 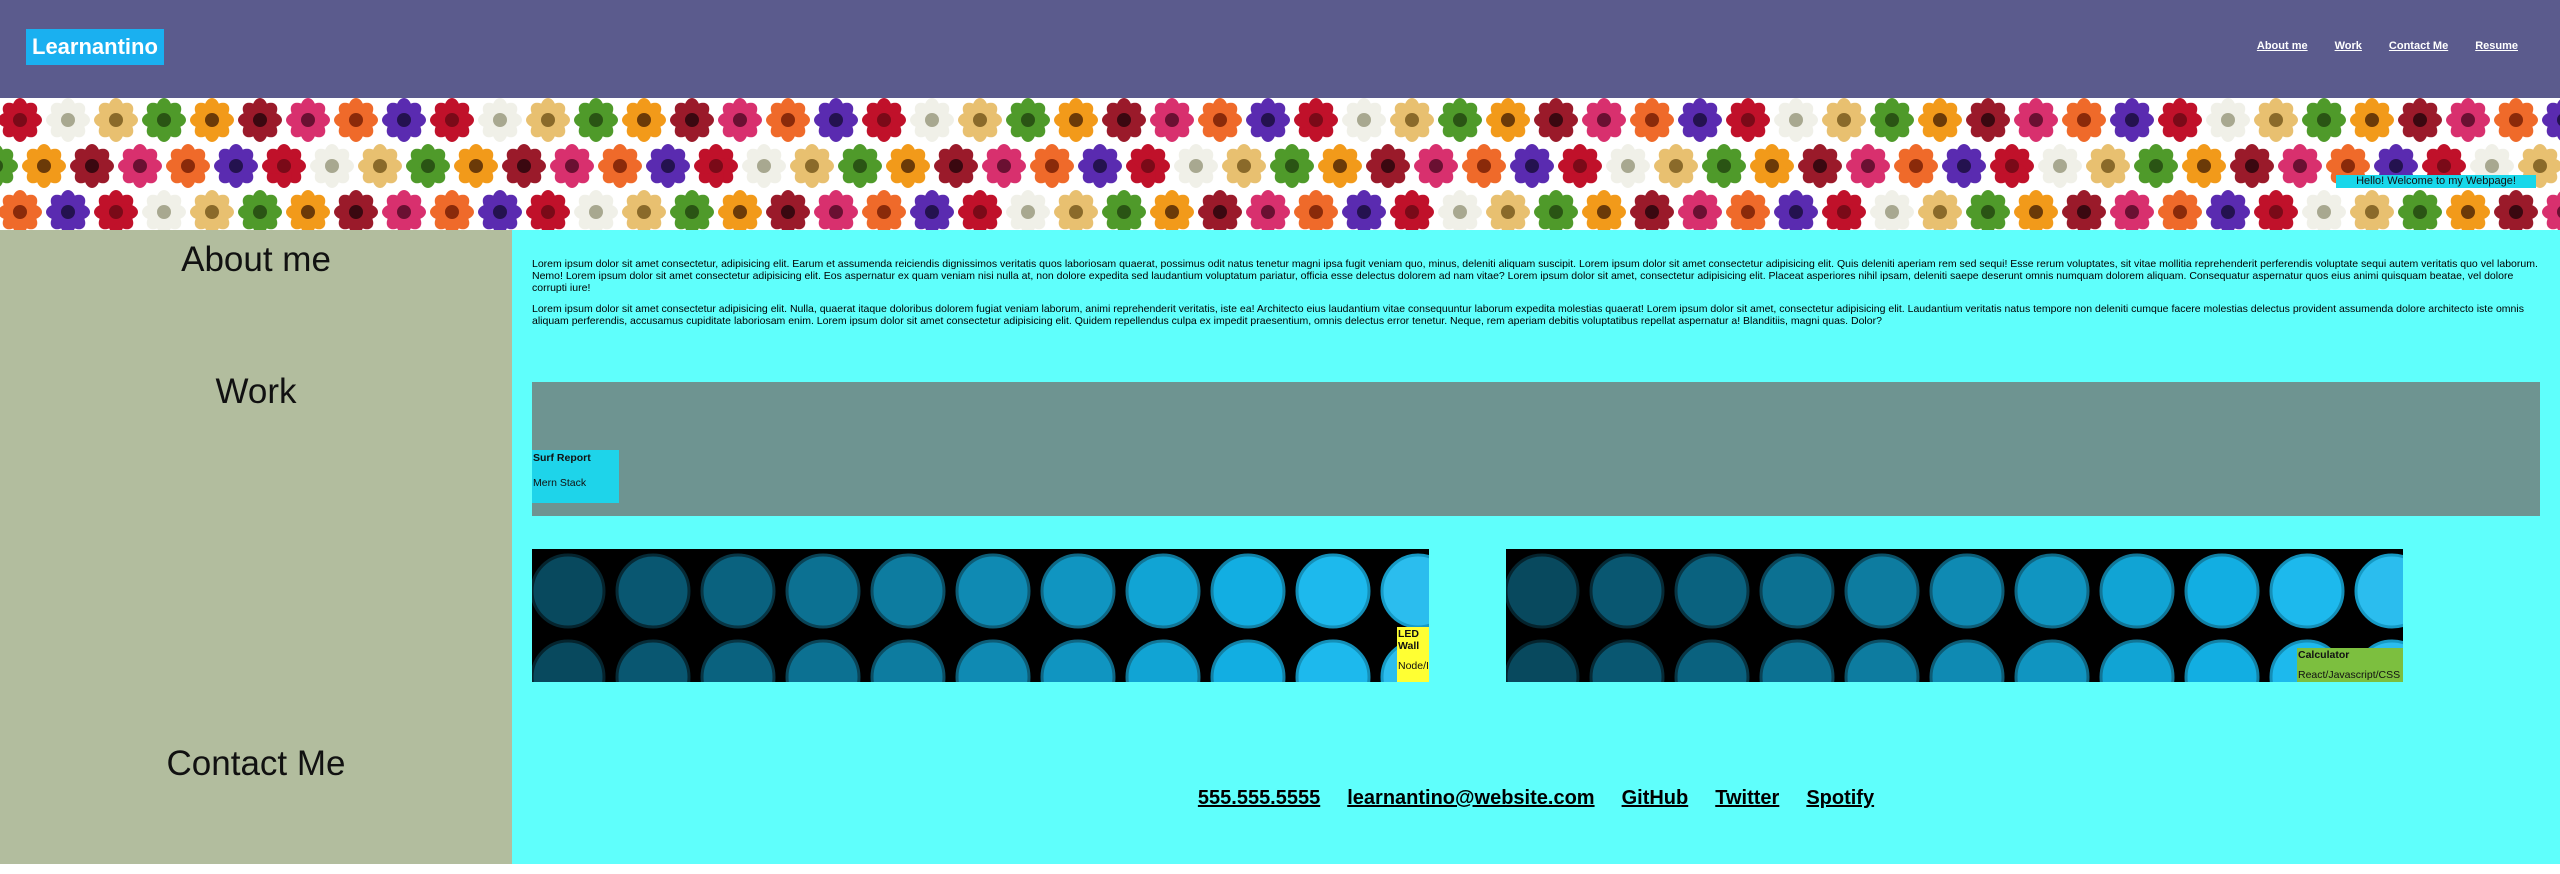 I want to click on main-nav: About me Work Contact Me Resume, so click(x=2387, y=46).